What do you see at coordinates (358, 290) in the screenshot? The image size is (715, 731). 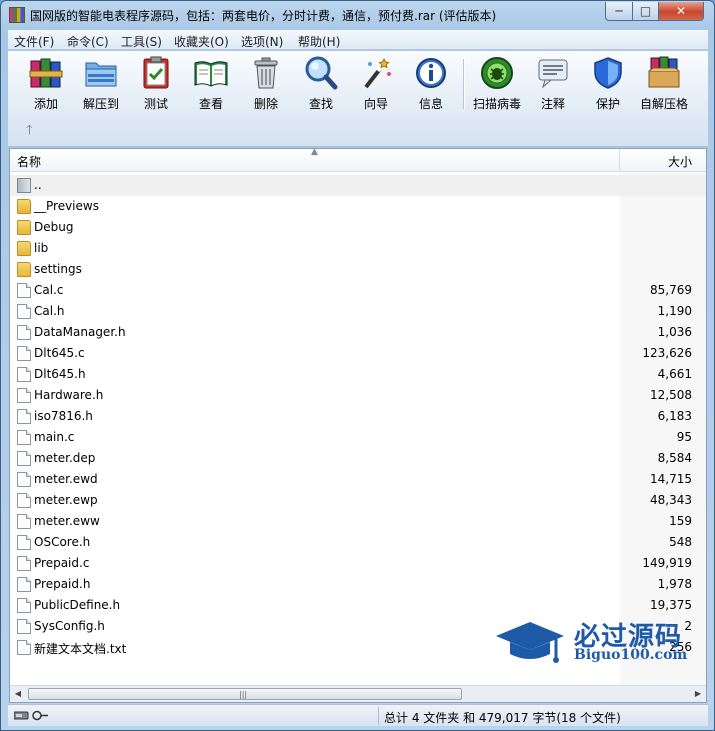 I see `file-row: Cal.c 85,769` at bounding box center [358, 290].